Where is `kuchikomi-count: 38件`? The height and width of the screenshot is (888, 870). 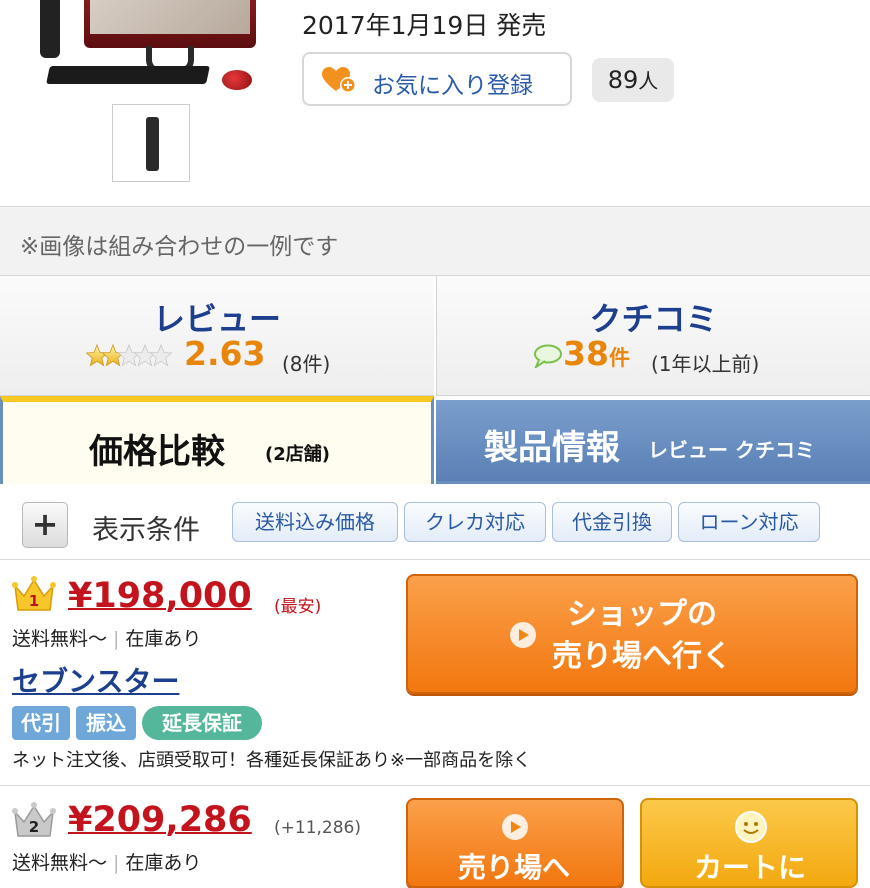 kuchikomi-count: 38件 is located at coordinates (596, 353).